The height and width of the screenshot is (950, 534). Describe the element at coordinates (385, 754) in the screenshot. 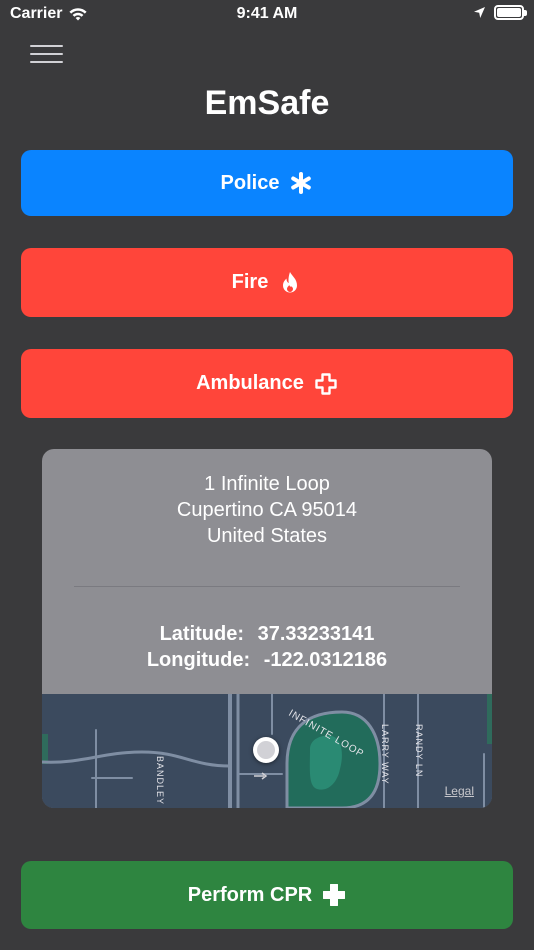

I see `street-label-larry-way: LARRY WAY` at that location.